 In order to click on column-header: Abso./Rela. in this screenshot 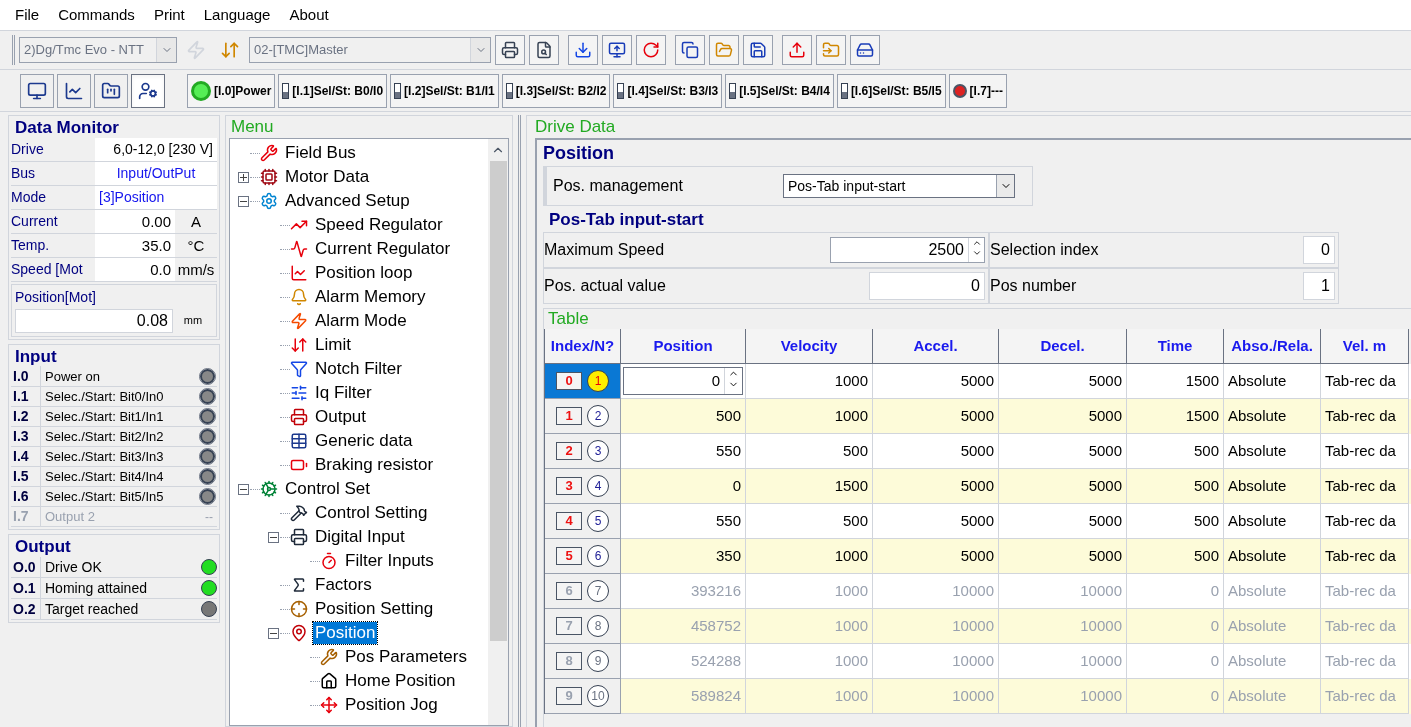, I will do `click(1272, 346)`.